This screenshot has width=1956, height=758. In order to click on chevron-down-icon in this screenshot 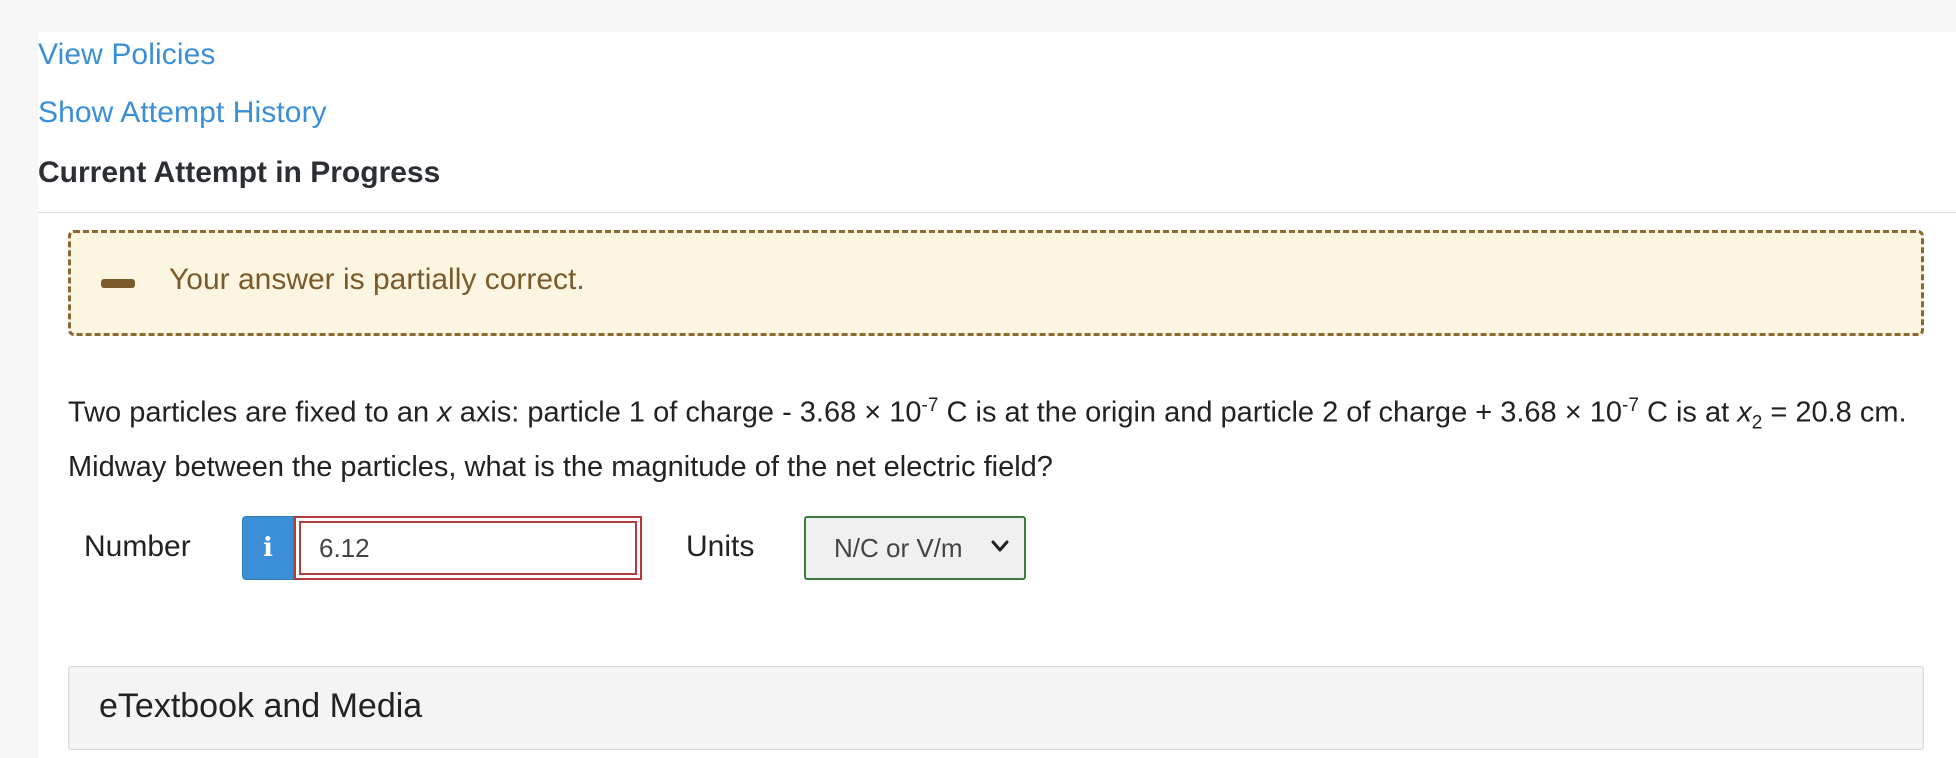, I will do `click(1000, 546)`.